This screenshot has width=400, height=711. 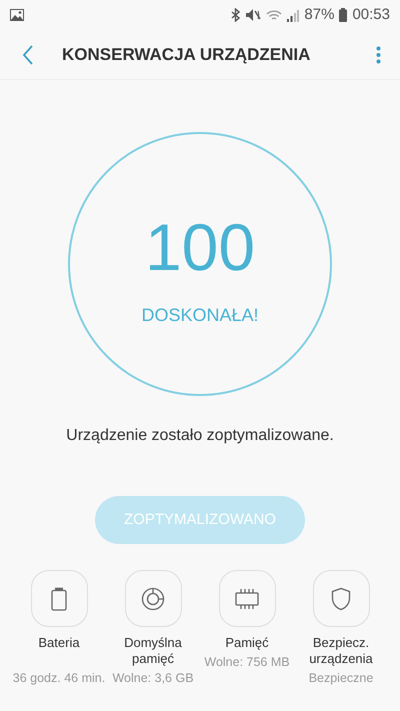 What do you see at coordinates (371, 14) in the screenshot?
I see `clock: 00:53` at bounding box center [371, 14].